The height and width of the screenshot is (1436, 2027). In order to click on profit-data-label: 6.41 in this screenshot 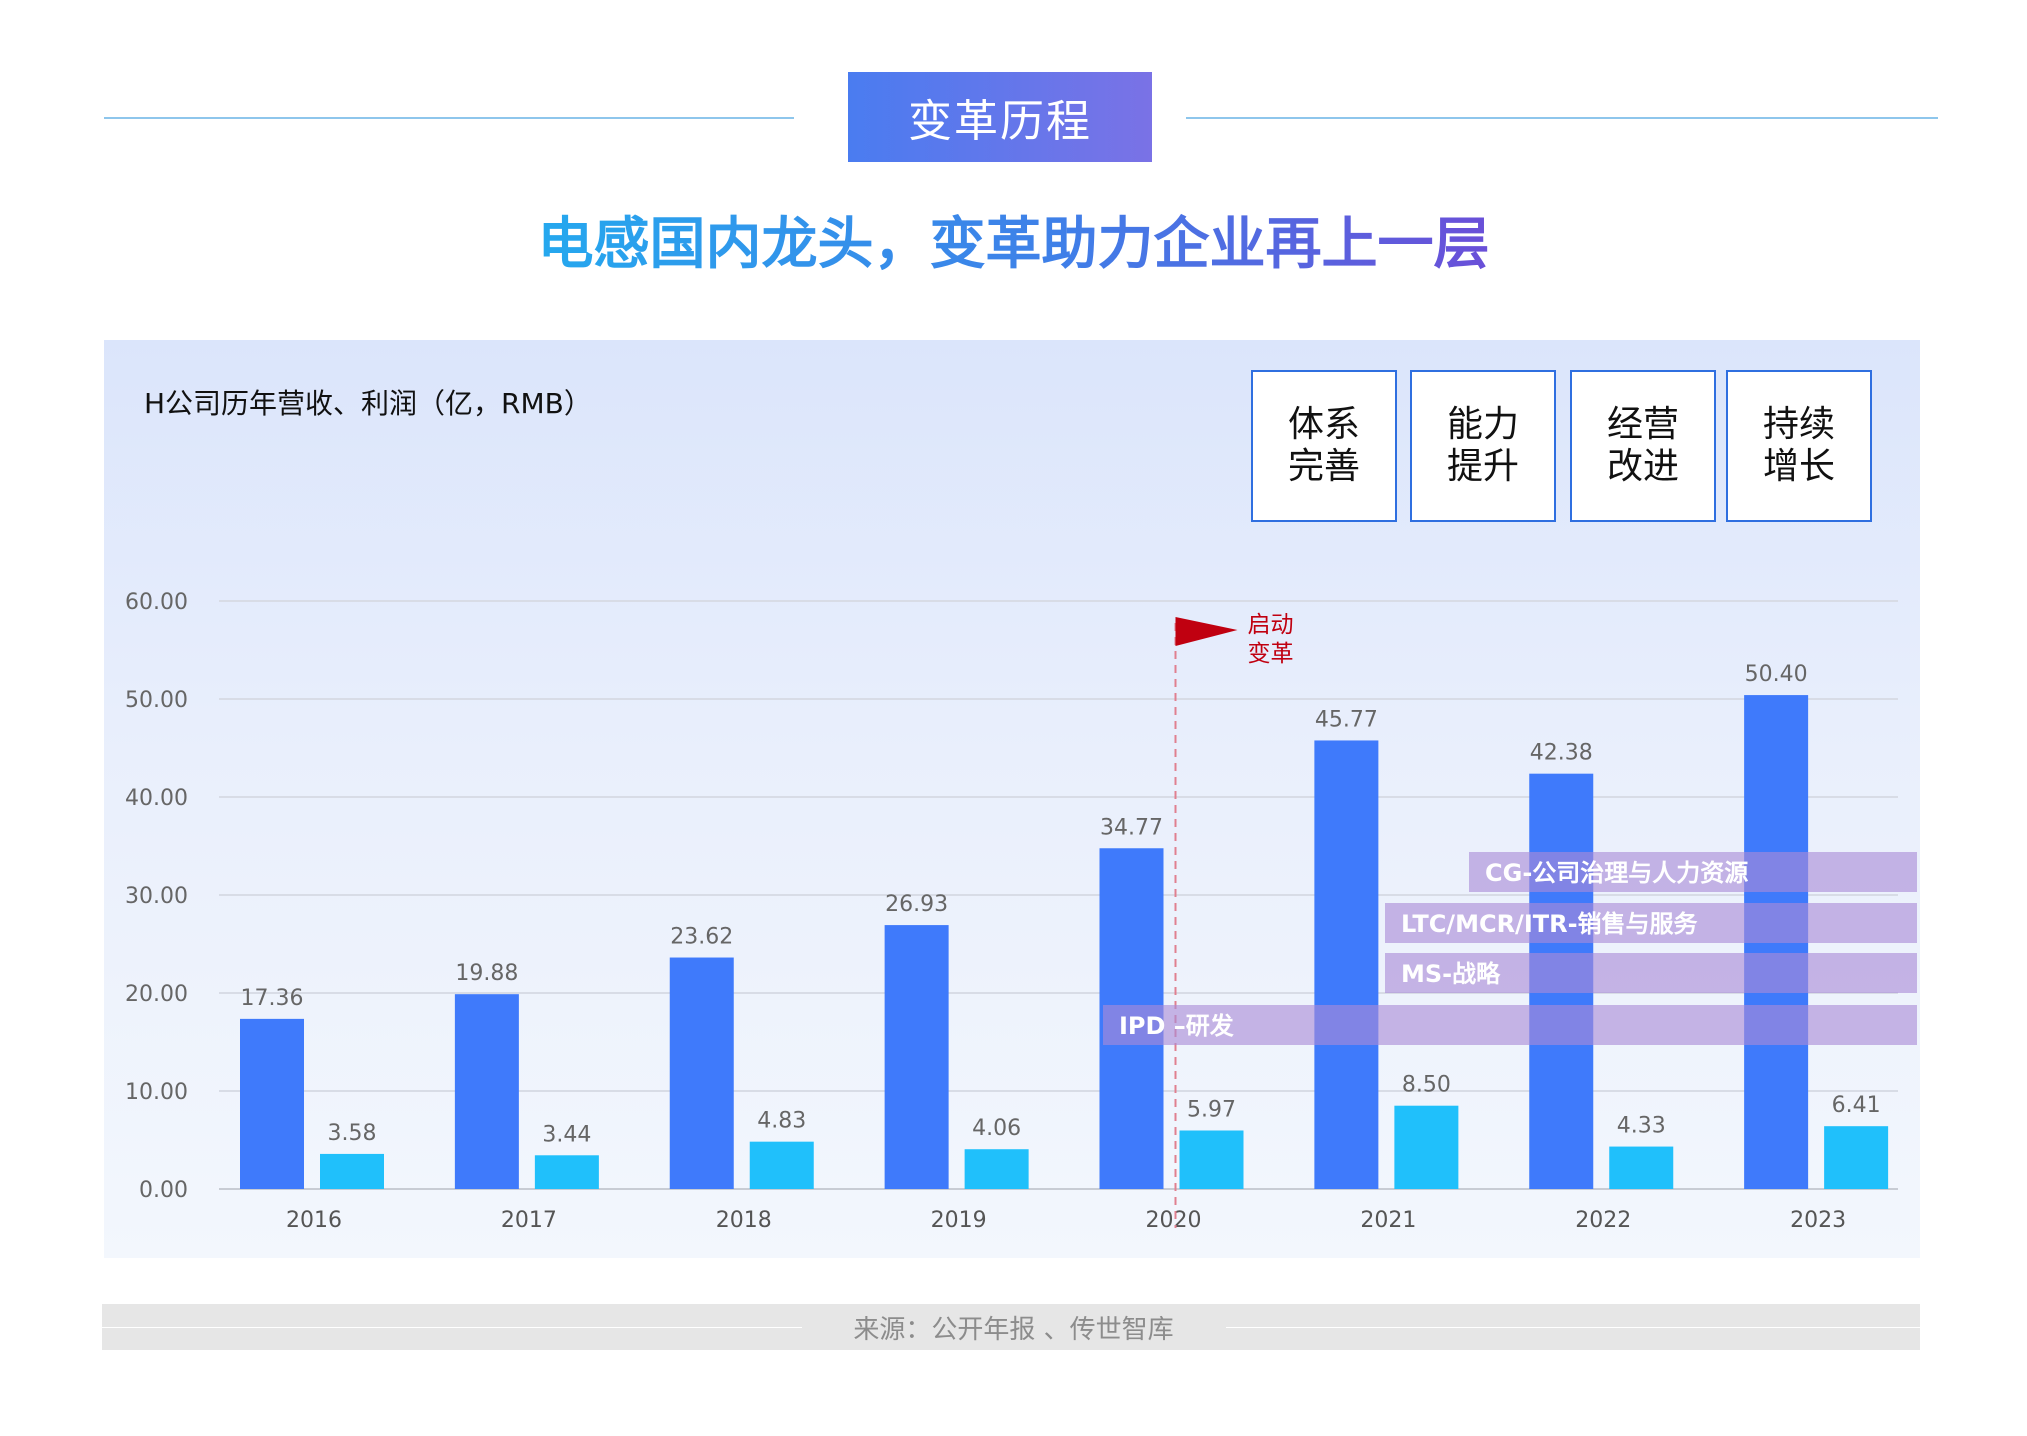, I will do `click(1856, 1105)`.